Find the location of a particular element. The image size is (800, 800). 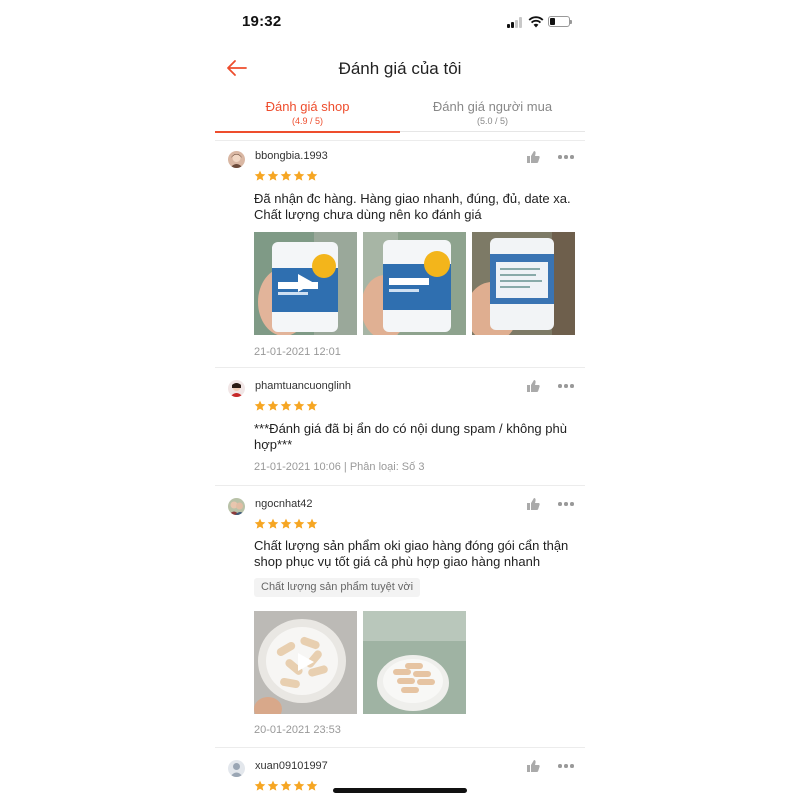

tab-rating: (5.0 / 5) is located at coordinates (492, 121).